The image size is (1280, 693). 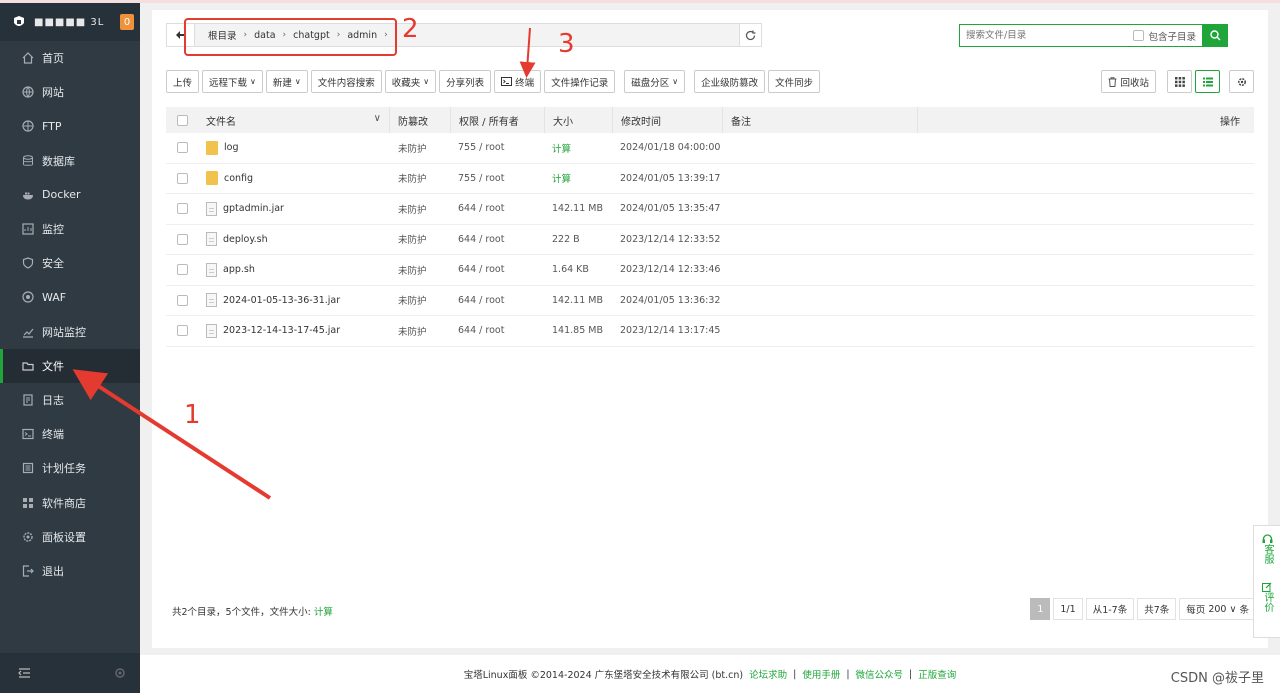 What do you see at coordinates (580, 81) in the screenshot?
I see `op-log-button: 文件操作记录` at bounding box center [580, 81].